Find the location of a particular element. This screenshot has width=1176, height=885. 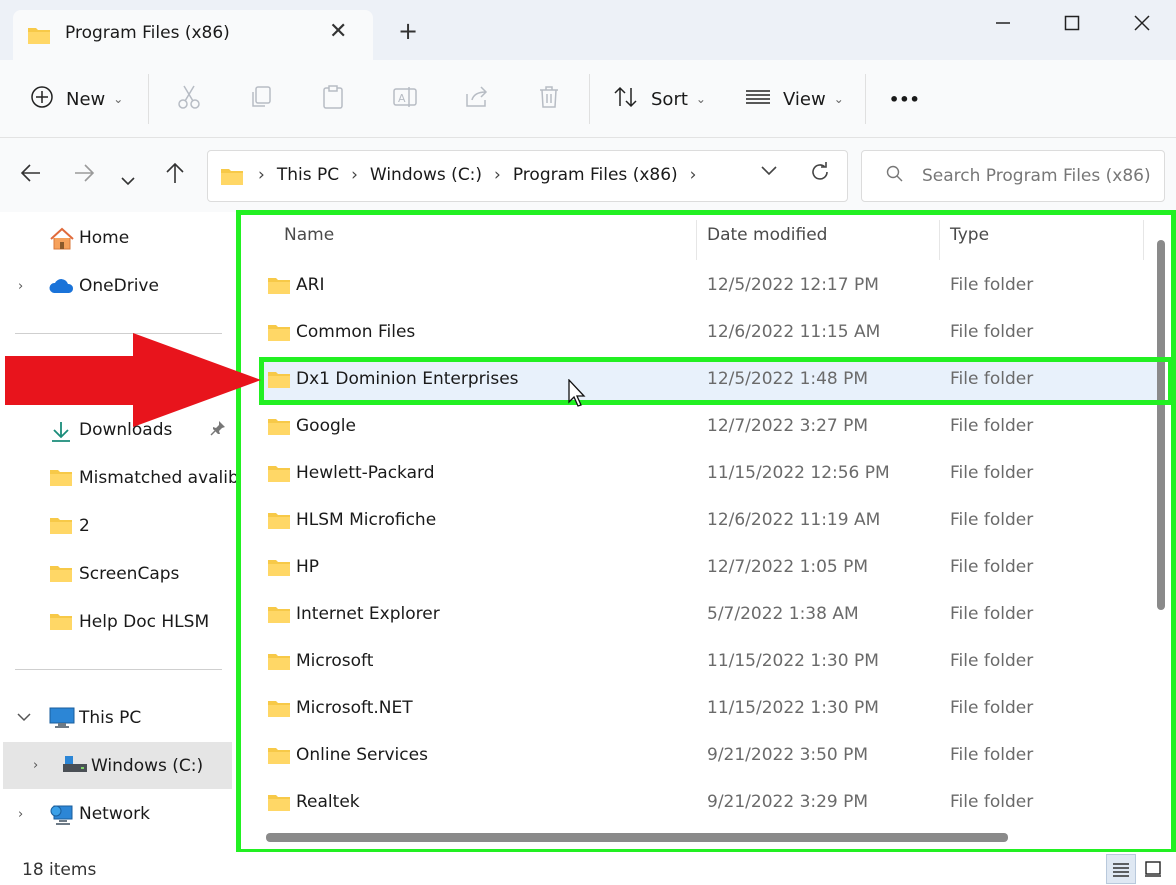

red-arrow-icon is located at coordinates (133, 383).